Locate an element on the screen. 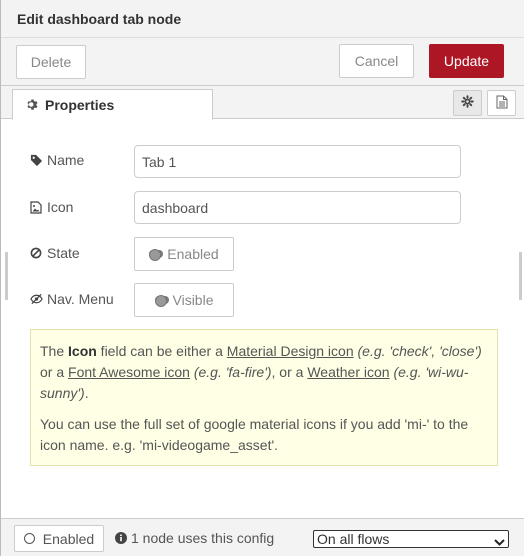  icon-label-row: Icon is located at coordinates (51, 207).